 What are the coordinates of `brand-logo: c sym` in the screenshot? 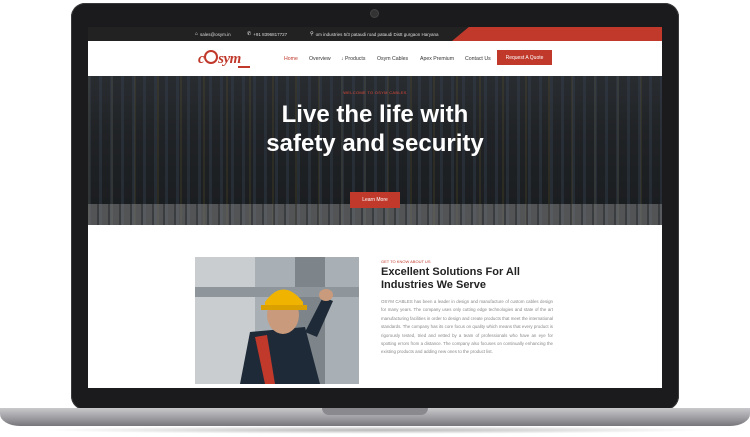 It's located at (219, 59).